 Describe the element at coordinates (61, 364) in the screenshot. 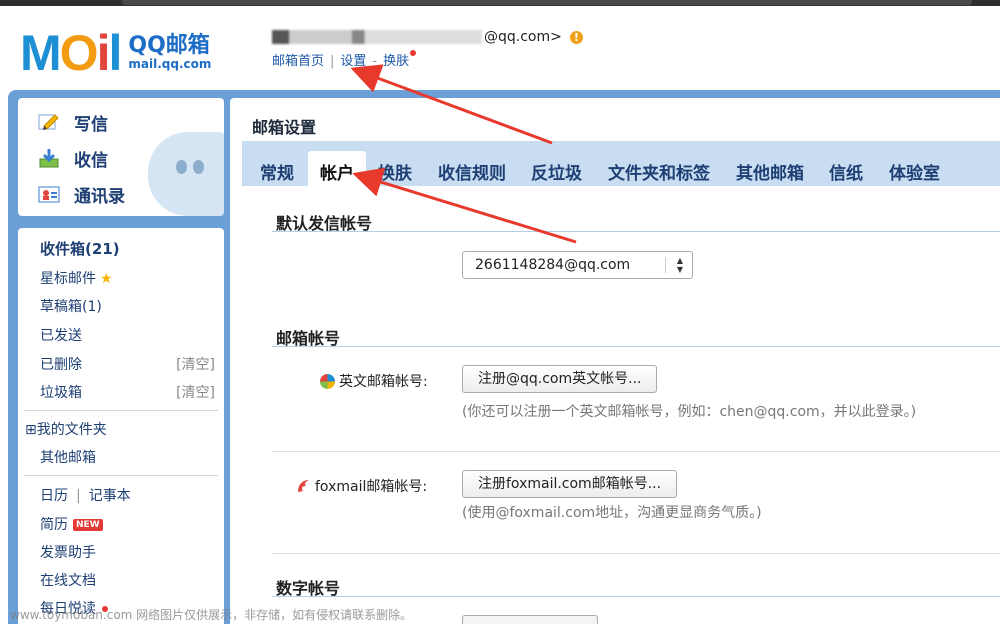

I see `folder-deleted: 已删除` at that location.